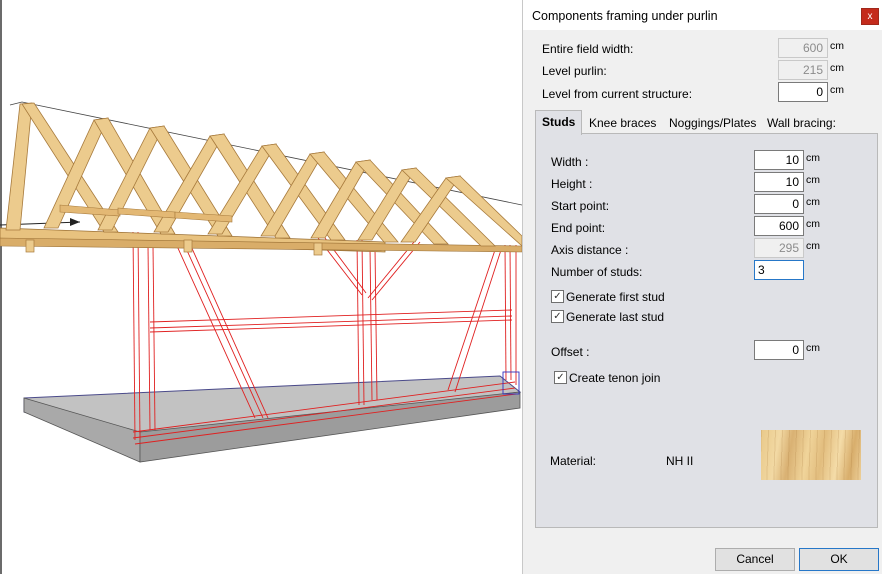  I want to click on level-from-structure-label: Level from current structure:, so click(617, 94).